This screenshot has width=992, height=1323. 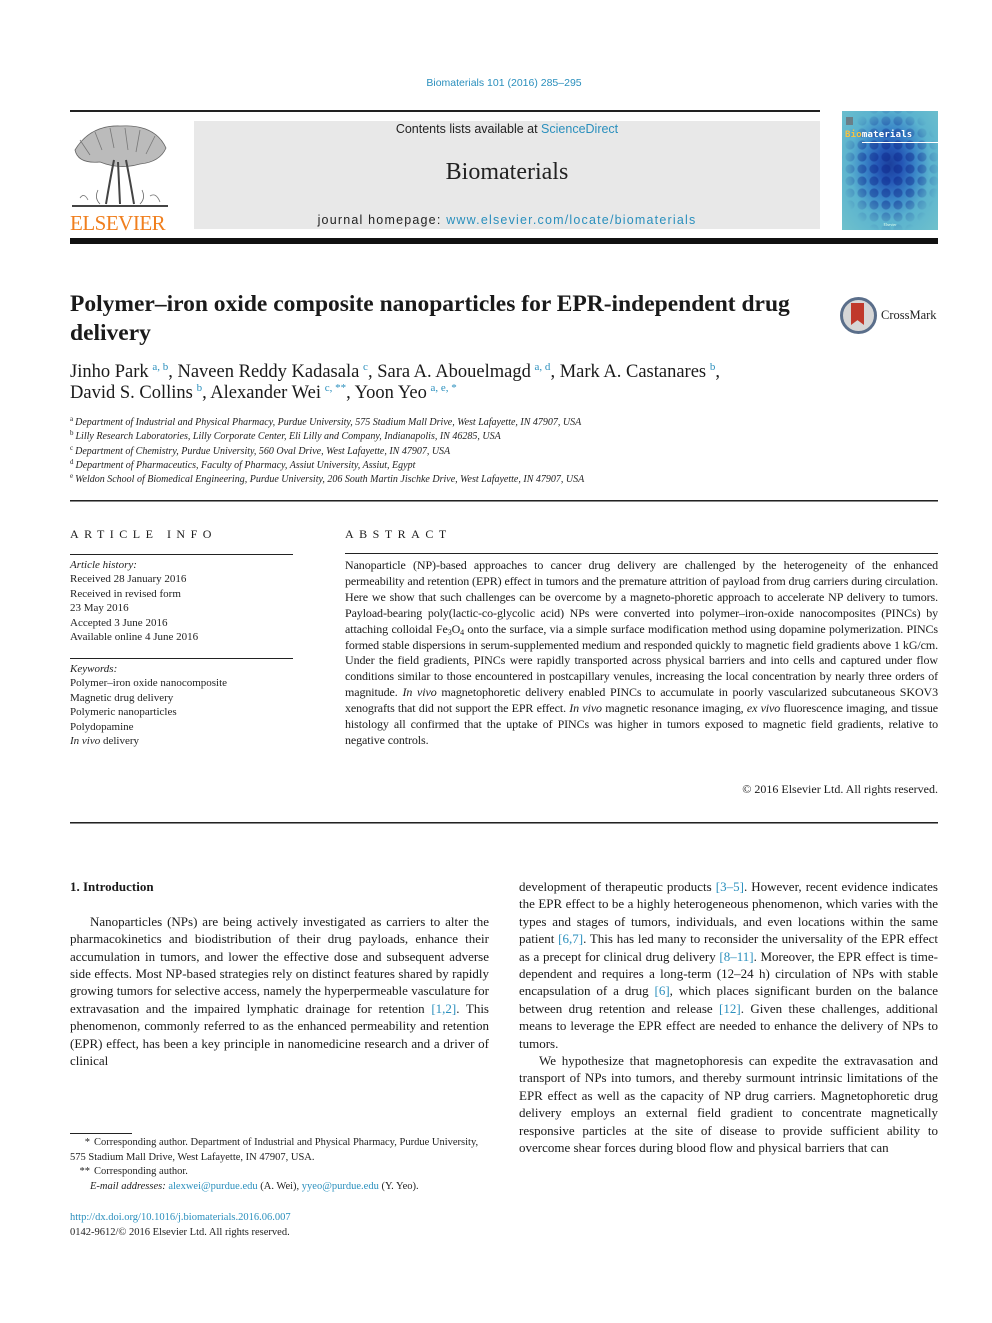 What do you see at coordinates (99, 608) in the screenshot?
I see `history-item: 23 May 2016` at bounding box center [99, 608].